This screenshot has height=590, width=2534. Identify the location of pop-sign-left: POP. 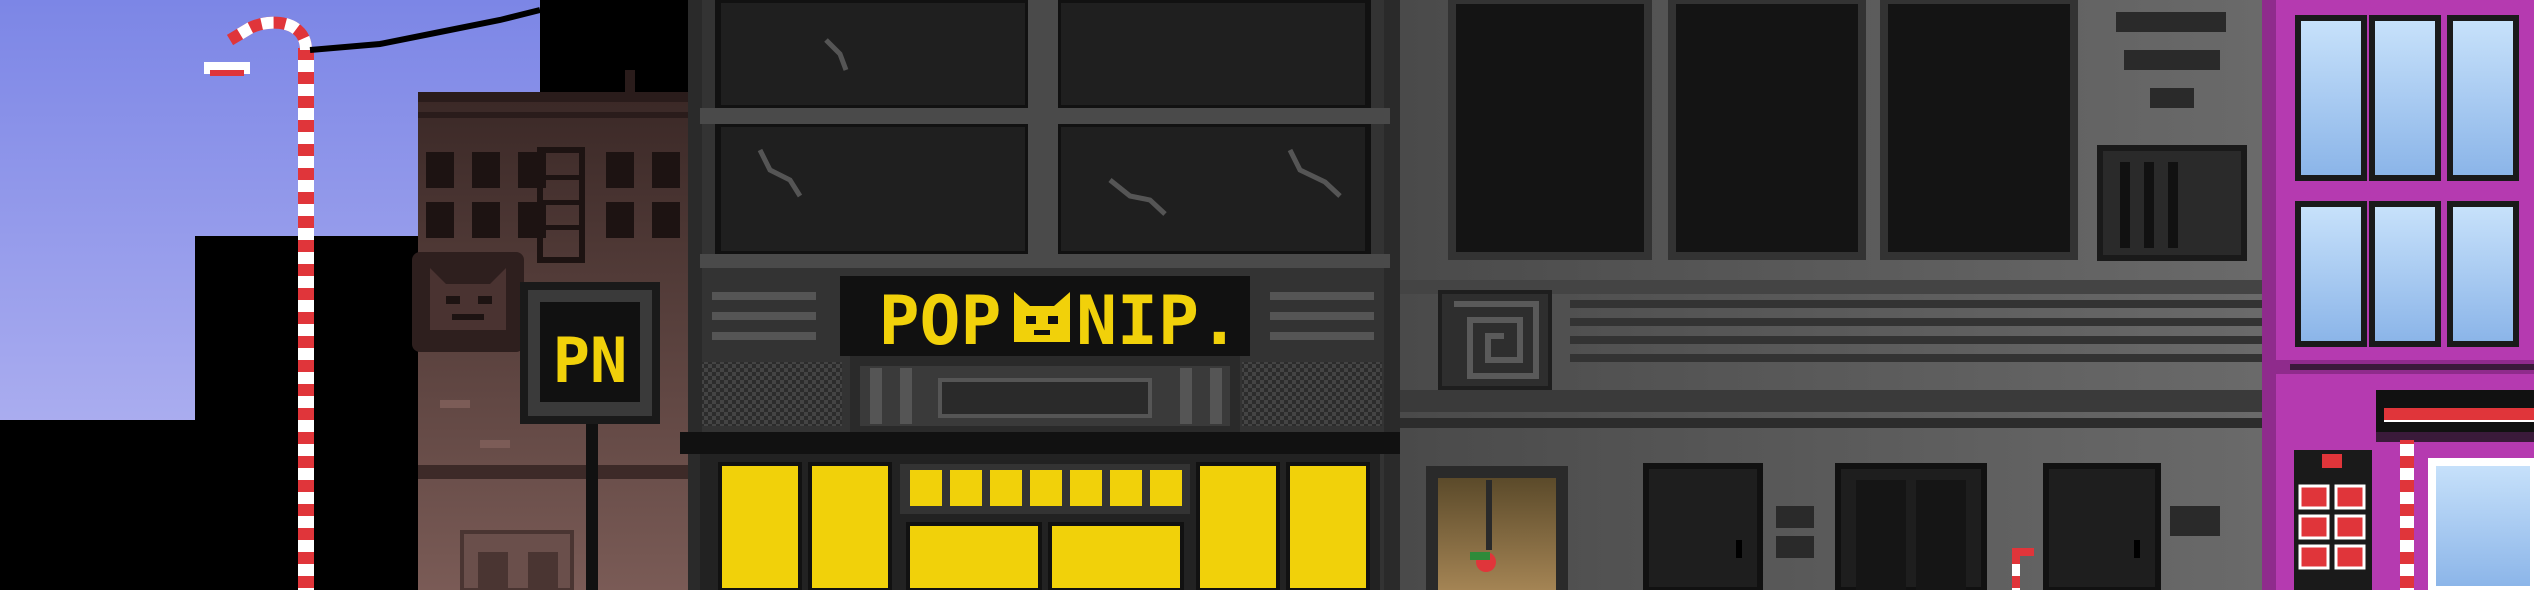
(940, 321).